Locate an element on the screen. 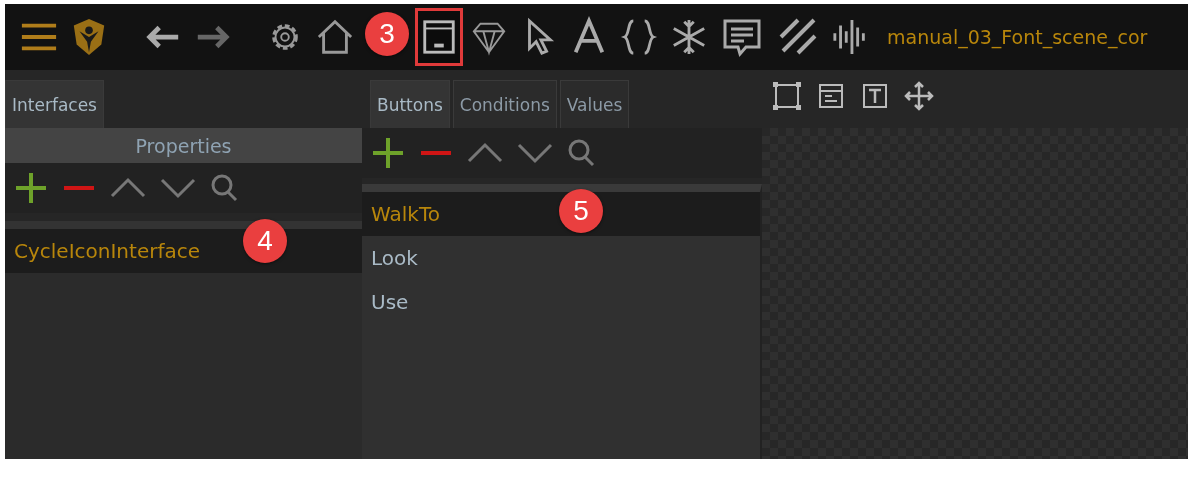 This screenshot has width=1193, height=477. callout-badge: 3 is located at coordinates (387, 34).